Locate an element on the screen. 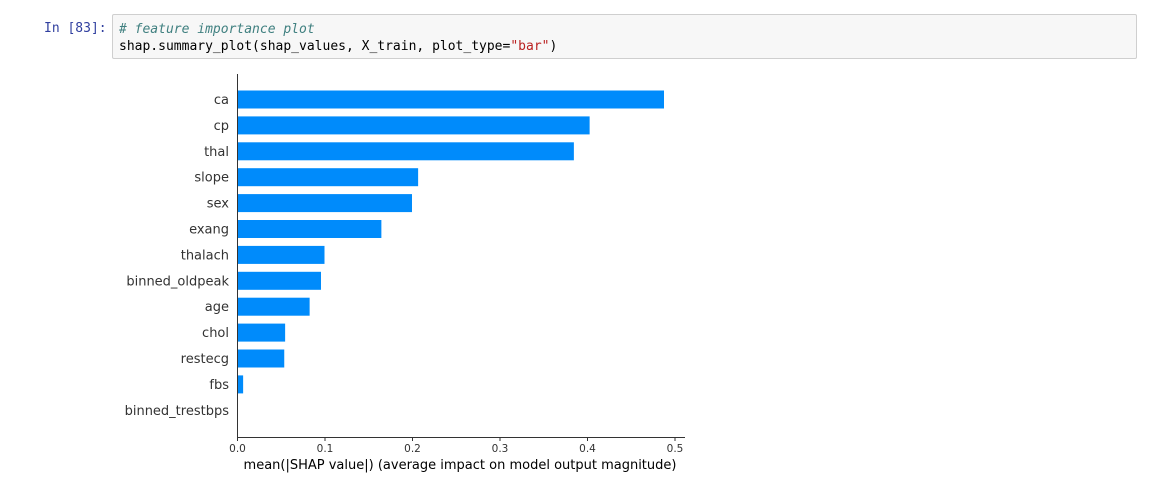 The height and width of the screenshot is (489, 1174). x-tick-label: 0.0 is located at coordinates (237, 449).